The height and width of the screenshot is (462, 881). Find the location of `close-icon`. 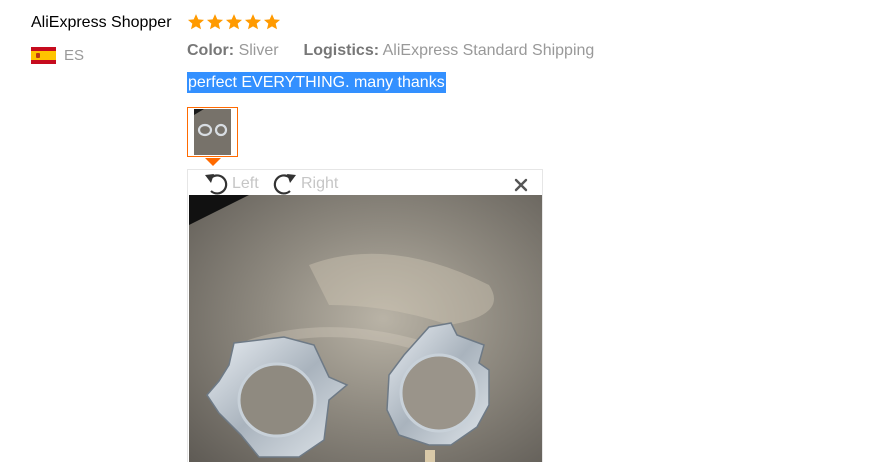

close-icon is located at coordinates (521, 185).